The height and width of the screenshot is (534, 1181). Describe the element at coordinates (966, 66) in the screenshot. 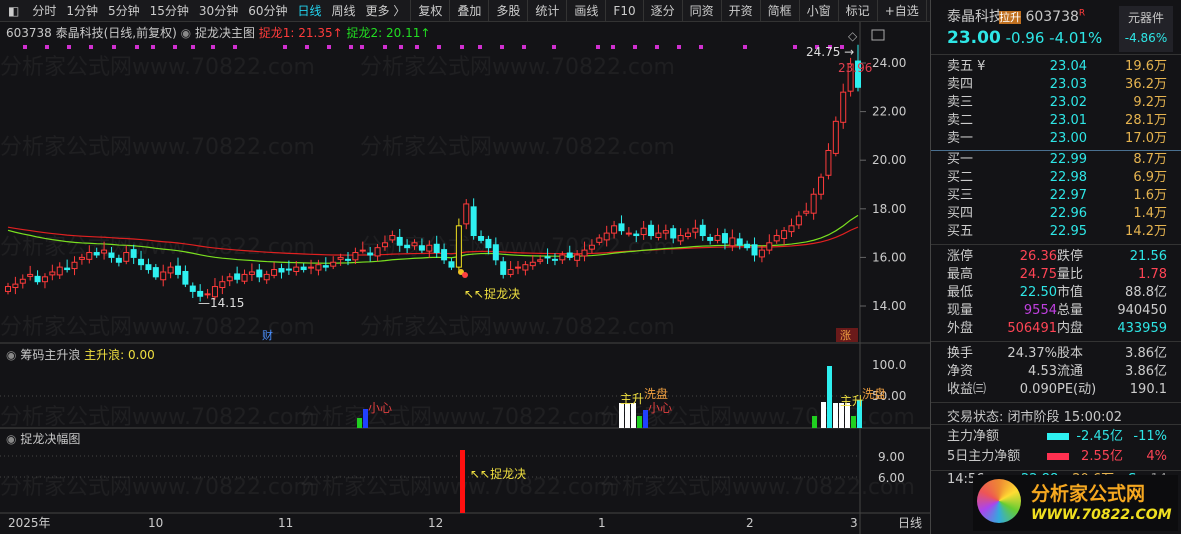

I see `level-label: 卖五 ¥` at that location.